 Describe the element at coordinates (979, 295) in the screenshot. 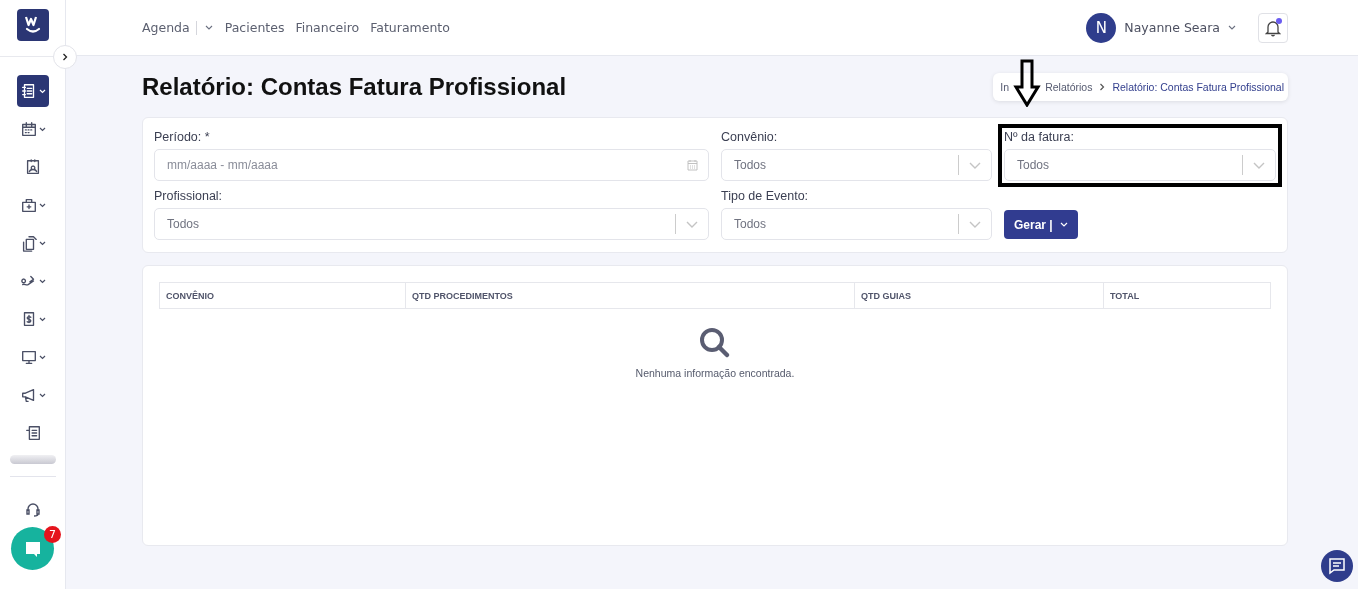

I see `column-header: QTD GUIAS` at that location.